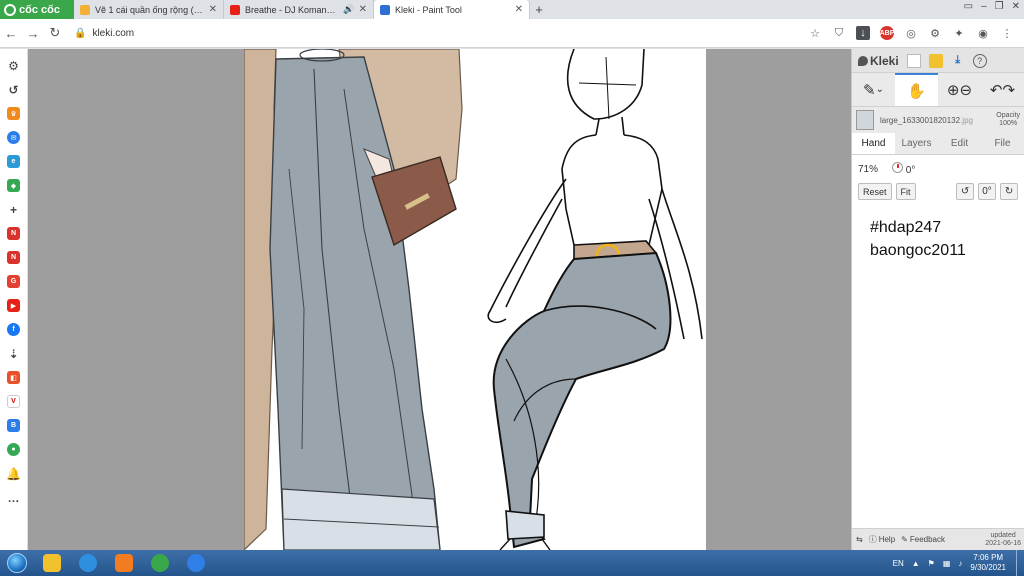 The image size is (1024, 576). What do you see at coordinates (88, 563) in the screenshot?
I see `taskbar-ie` at bounding box center [88, 563].